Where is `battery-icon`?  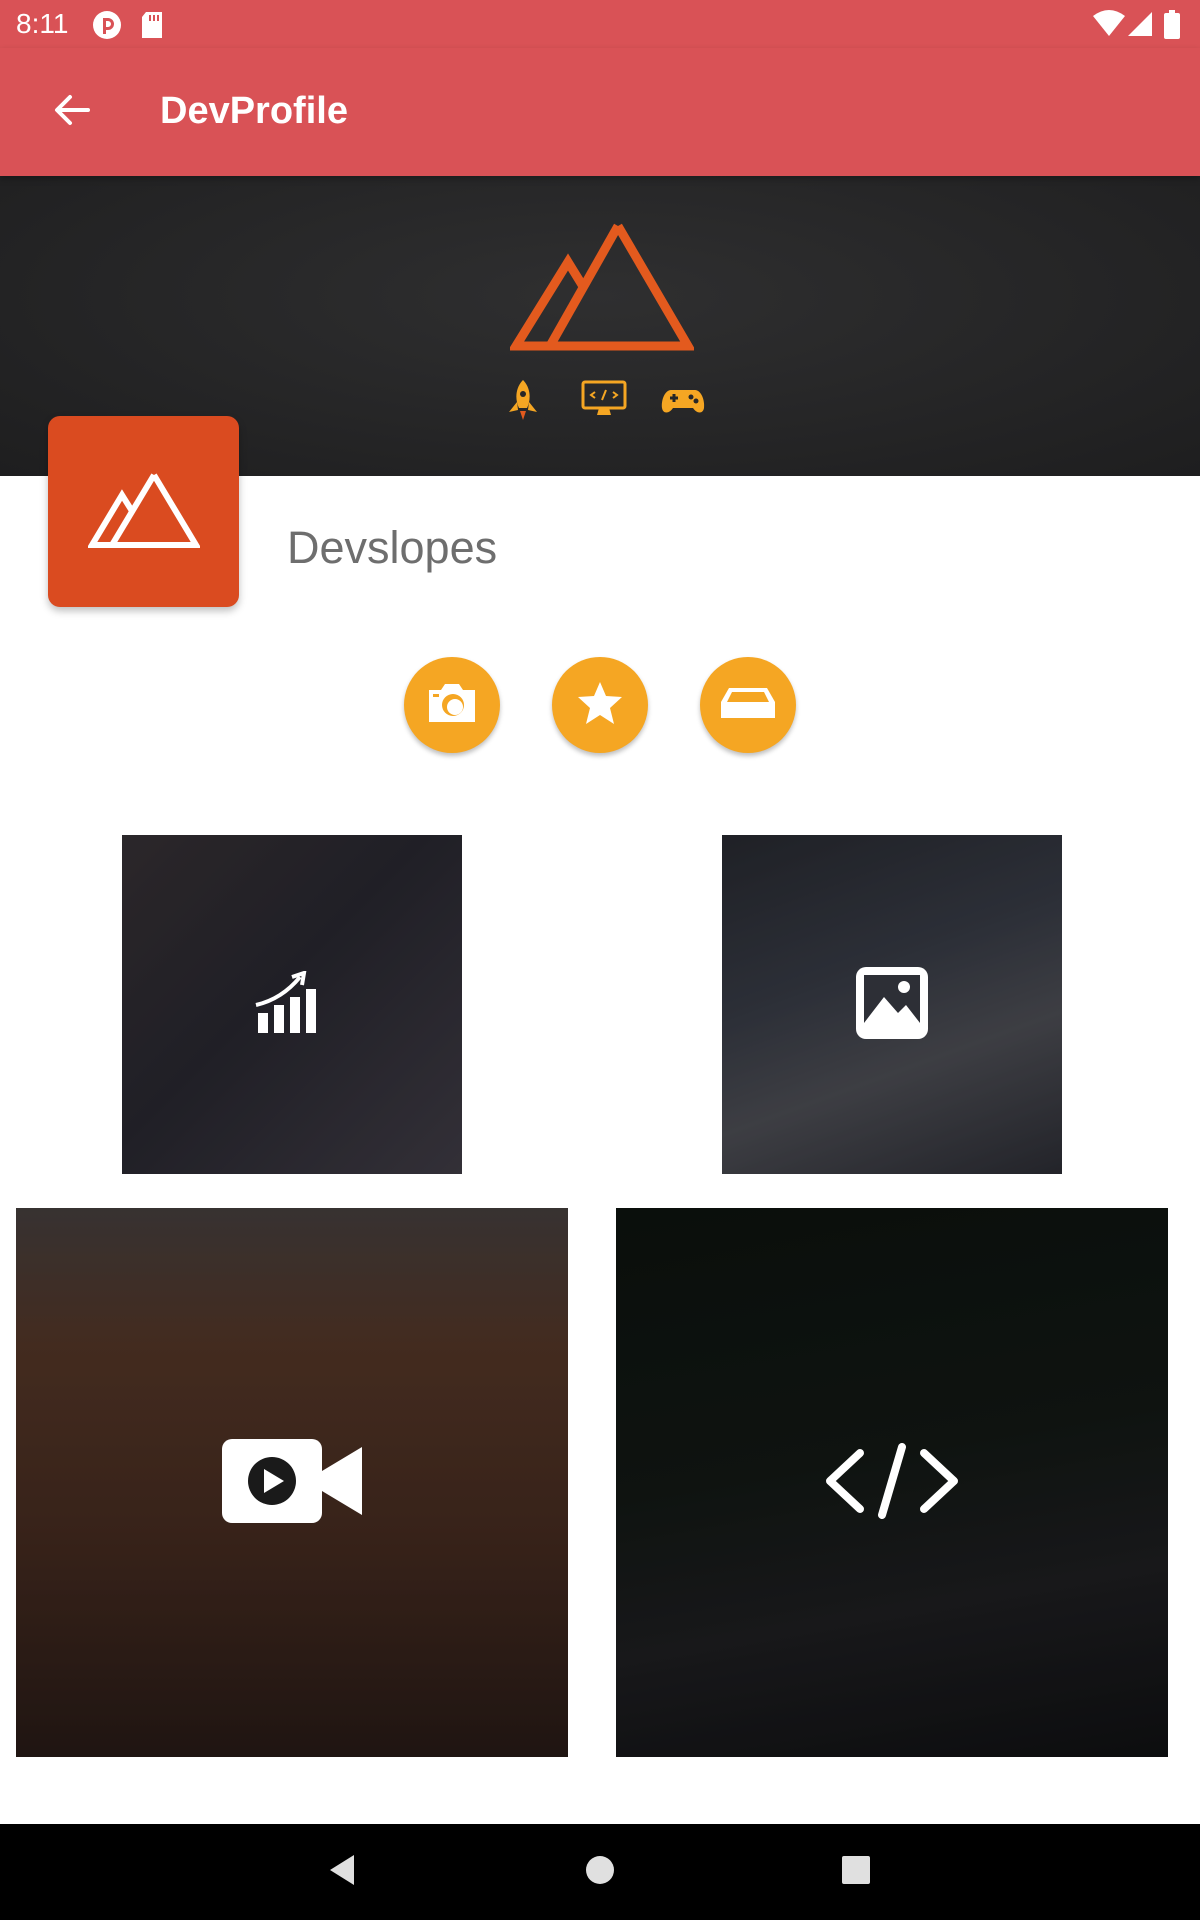 battery-icon is located at coordinates (1172, 27).